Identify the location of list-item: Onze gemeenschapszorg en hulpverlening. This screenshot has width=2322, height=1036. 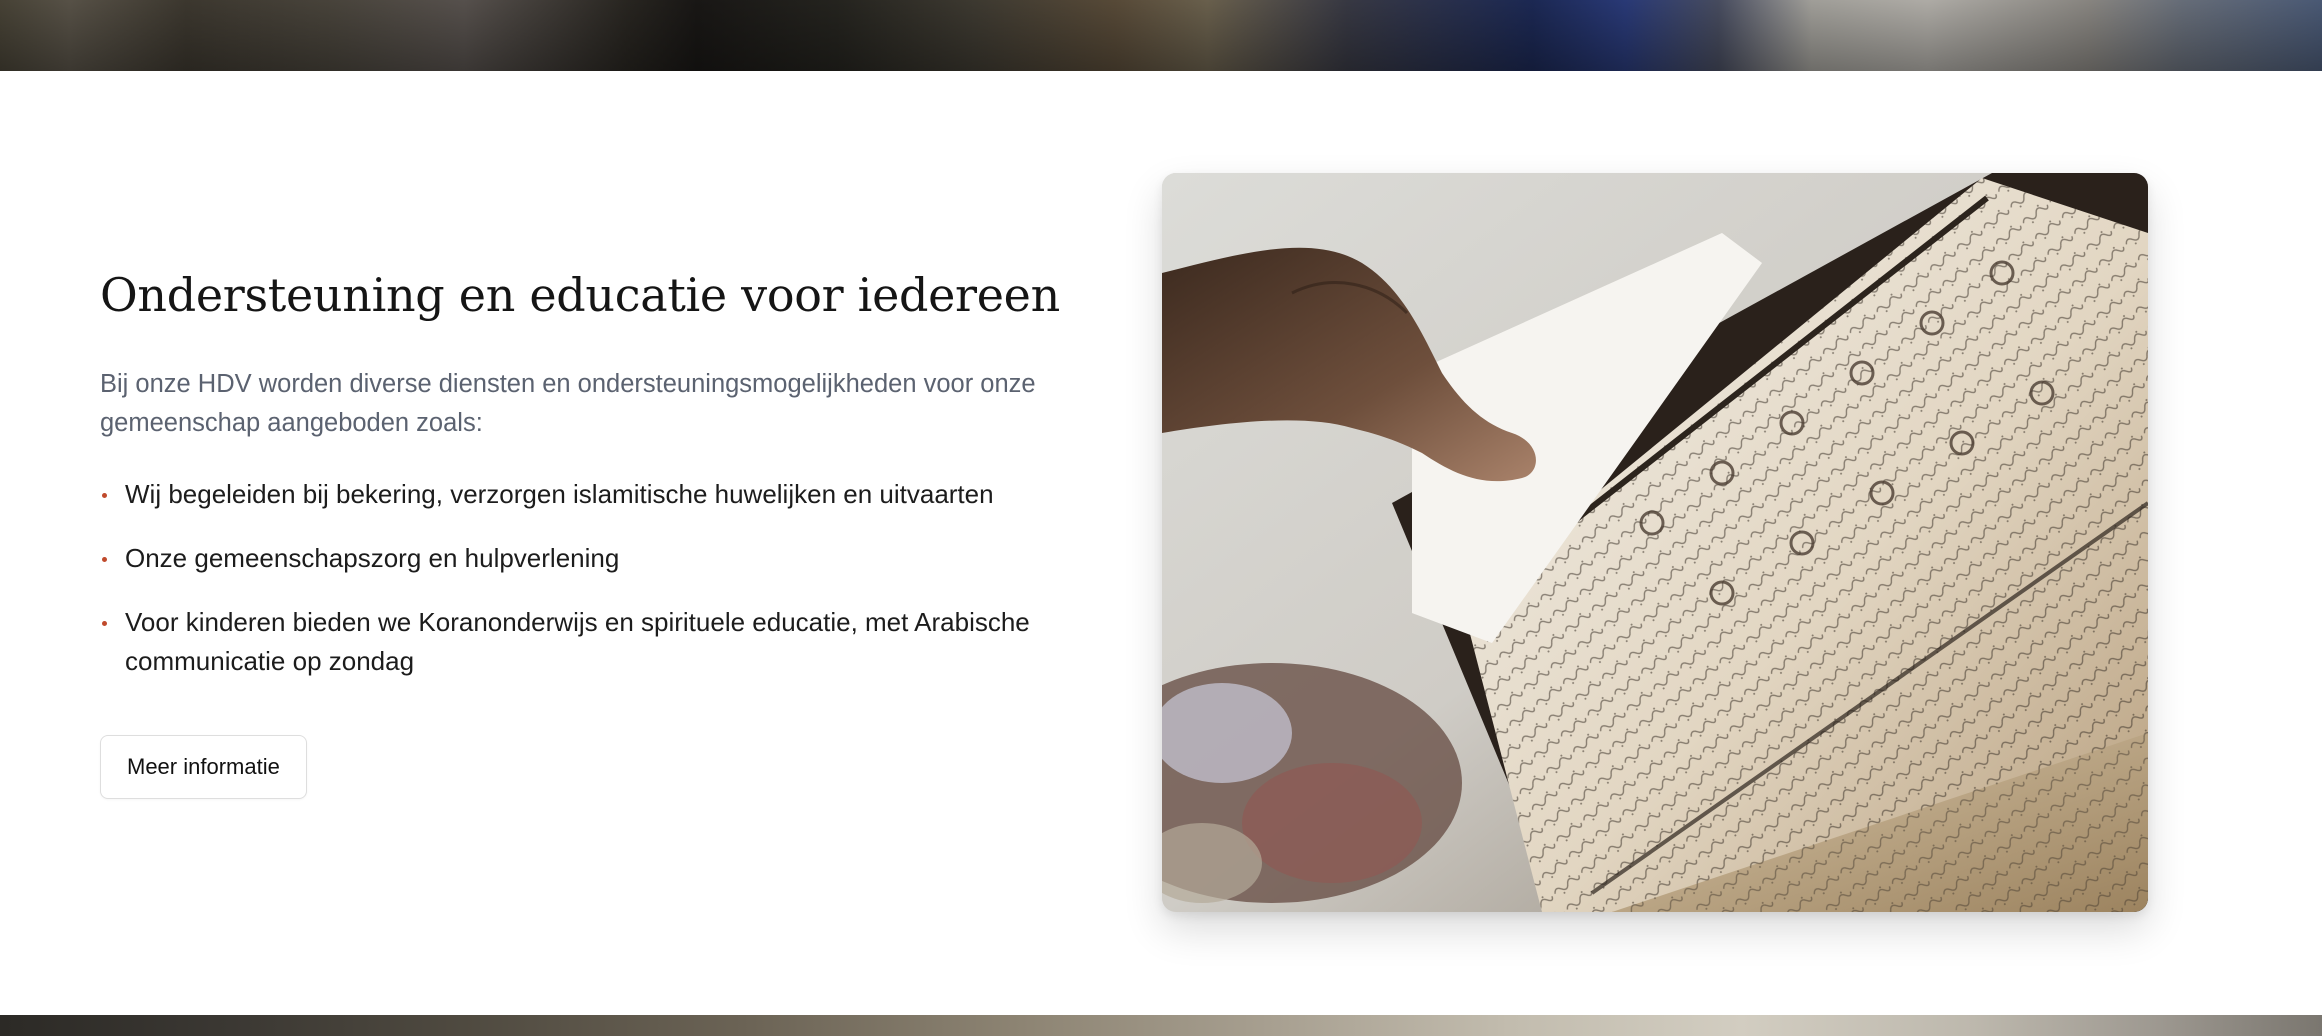
(590, 558).